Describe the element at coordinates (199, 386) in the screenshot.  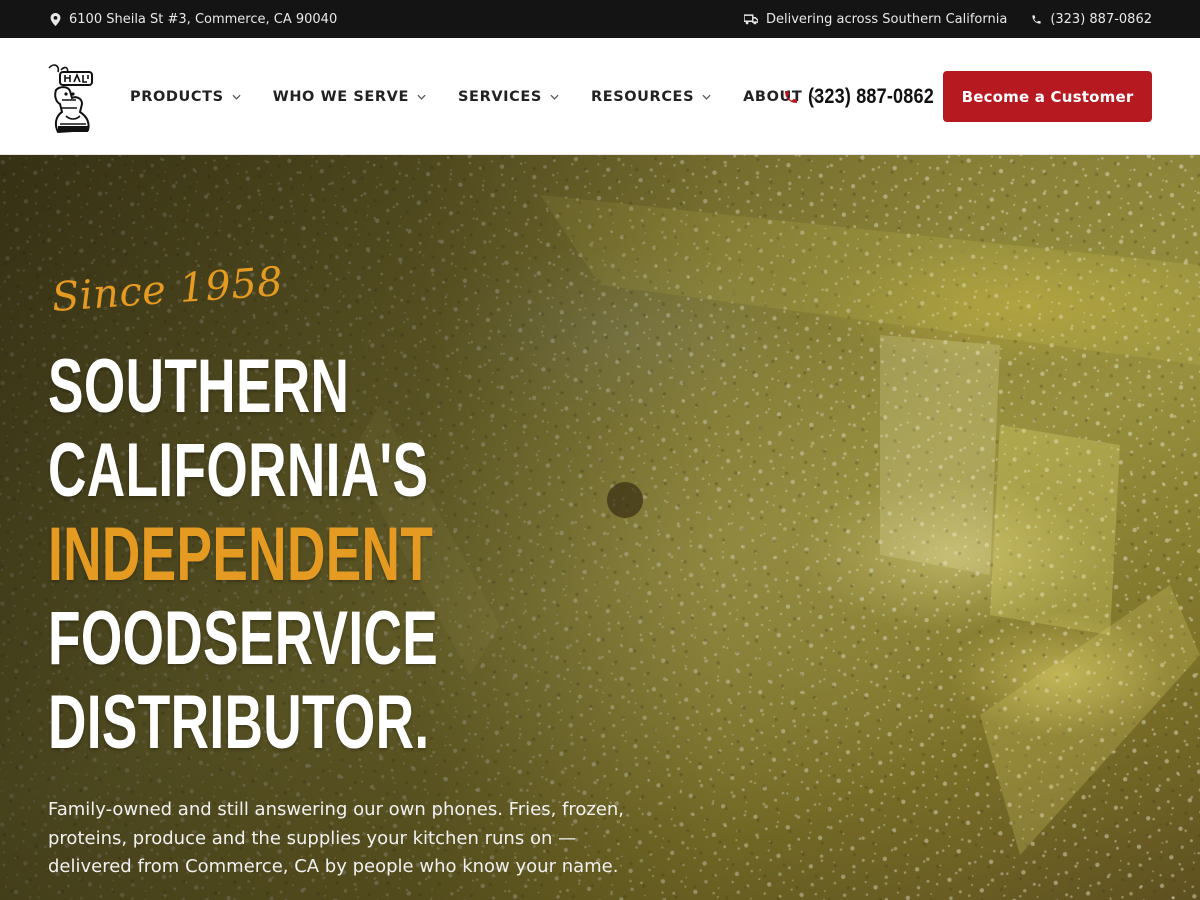
I see `headline-line-1: SOUTHERN` at that location.